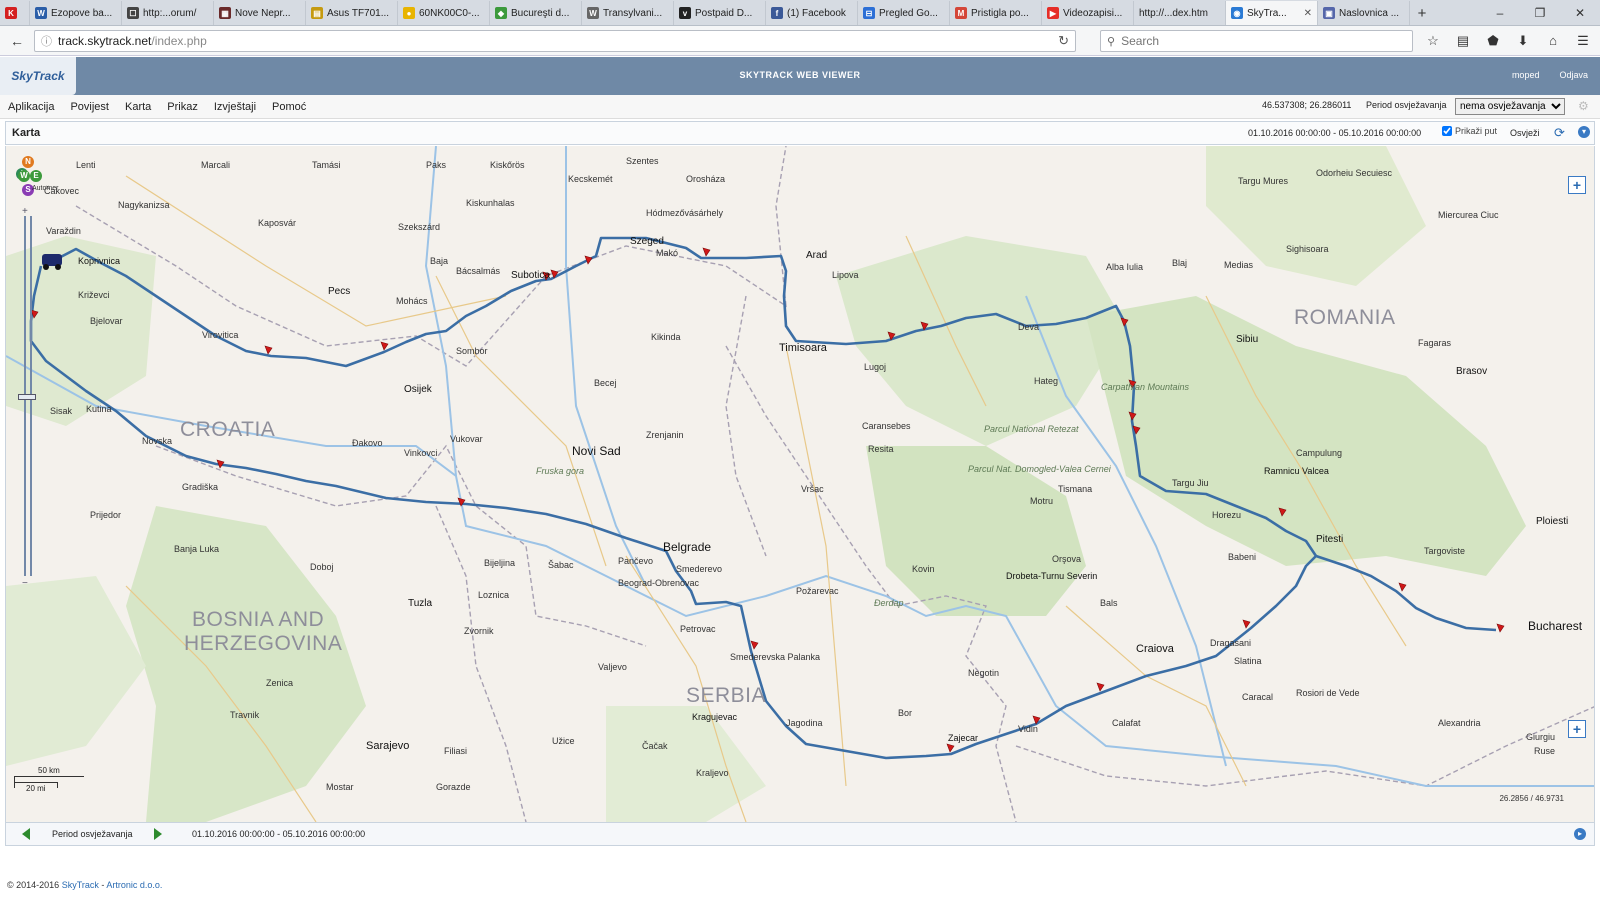 The width and height of the screenshot is (1600, 900). What do you see at coordinates (1063, 41) in the screenshot?
I see `reload-icon: ↻` at bounding box center [1063, 41].